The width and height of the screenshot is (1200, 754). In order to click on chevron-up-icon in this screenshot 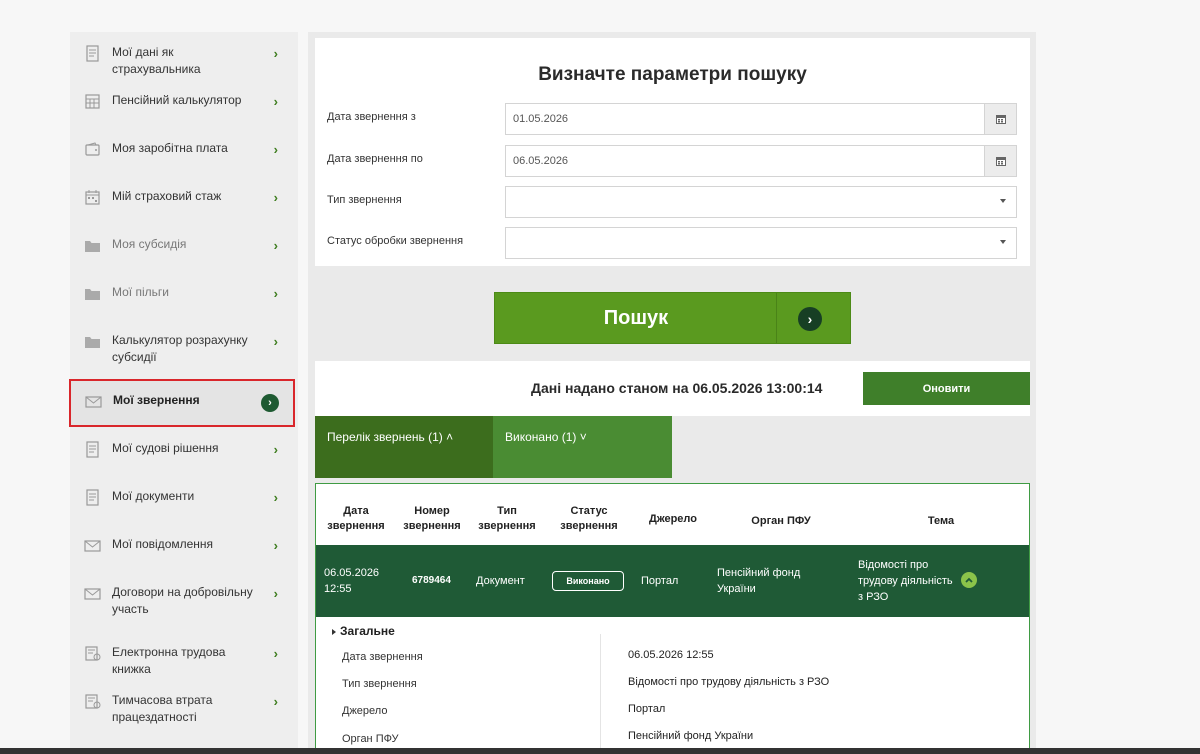, I will do `click(969, 580)`.